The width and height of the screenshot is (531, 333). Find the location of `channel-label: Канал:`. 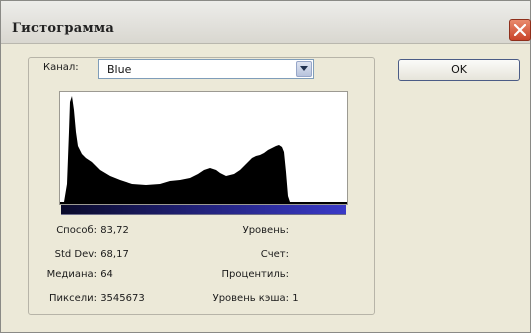

channel-label: Канал: is located at coordinates (61, 67).